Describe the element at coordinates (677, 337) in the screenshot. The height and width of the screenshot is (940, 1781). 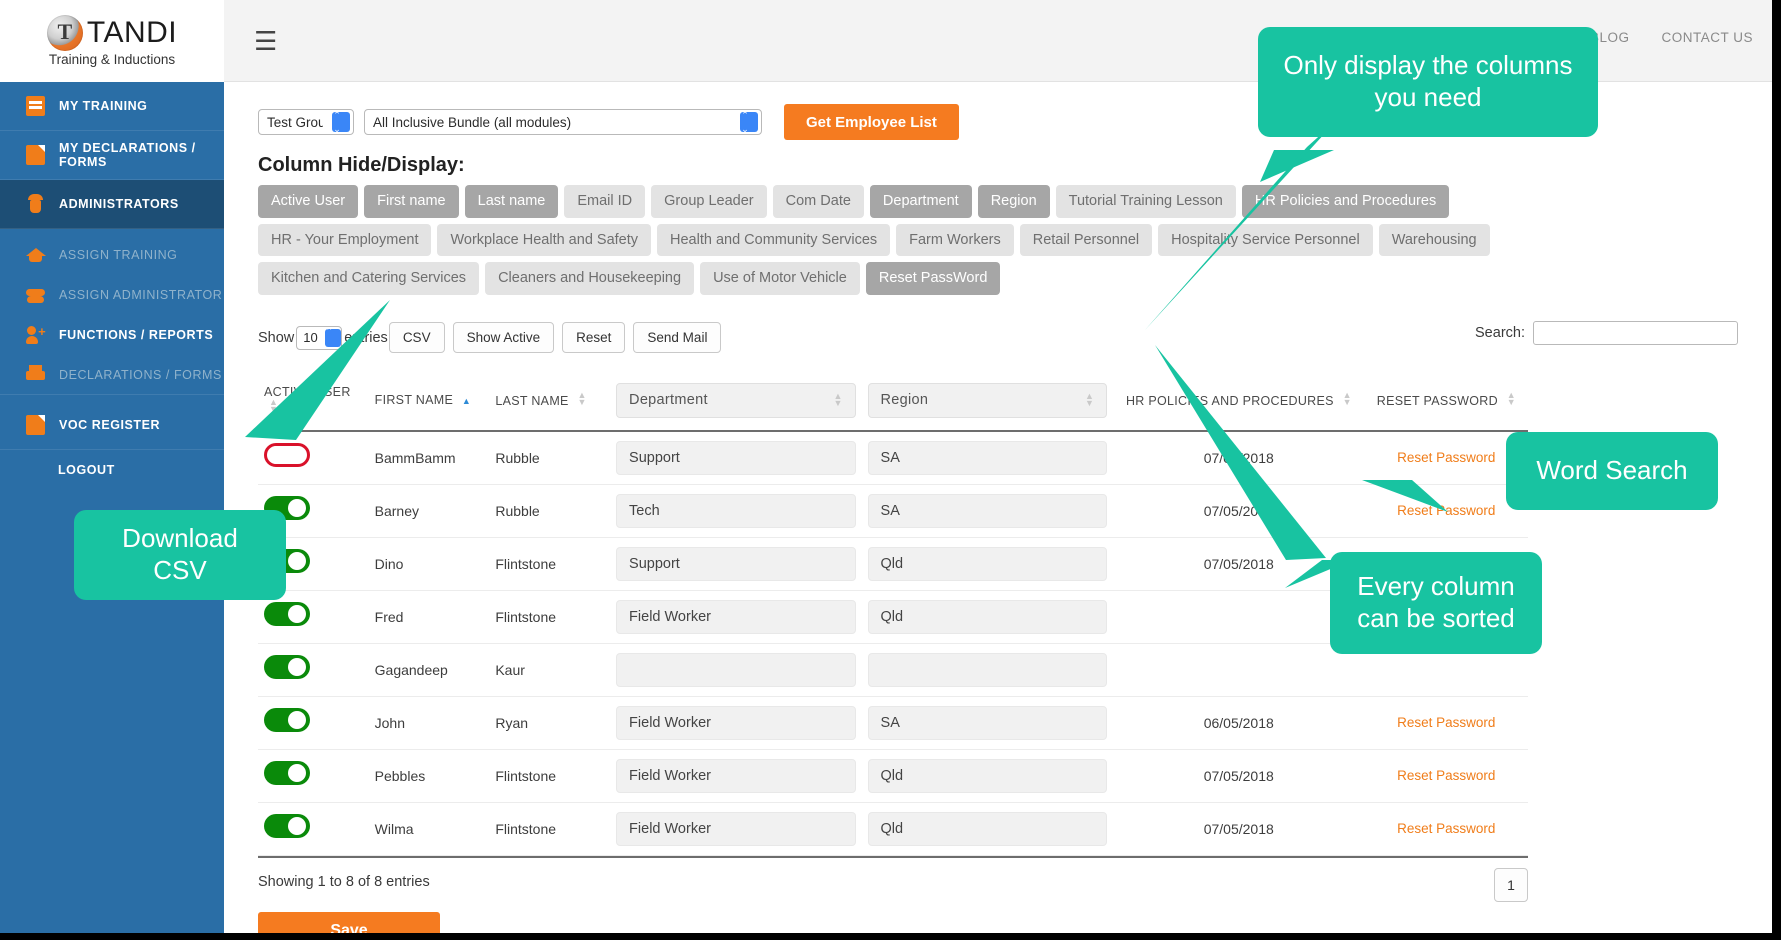
I see `send-mail-button: Send Mail` at that location.